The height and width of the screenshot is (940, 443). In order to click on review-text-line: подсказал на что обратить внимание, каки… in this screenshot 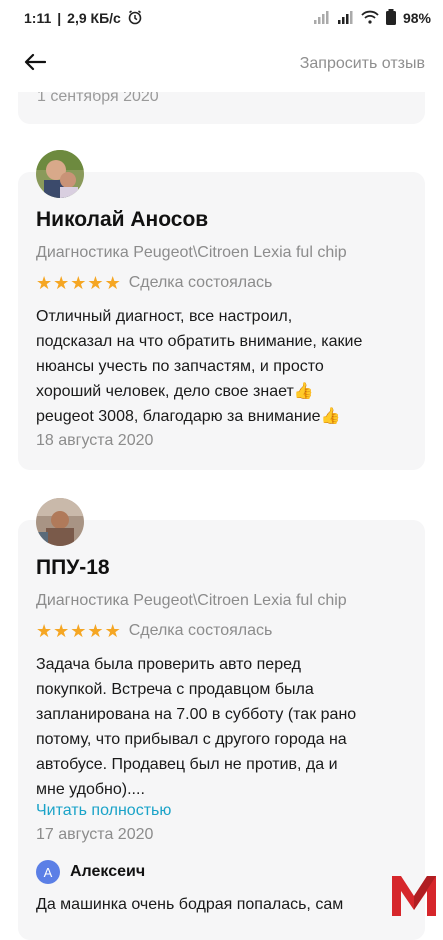, I will do `click(199, 341)`.